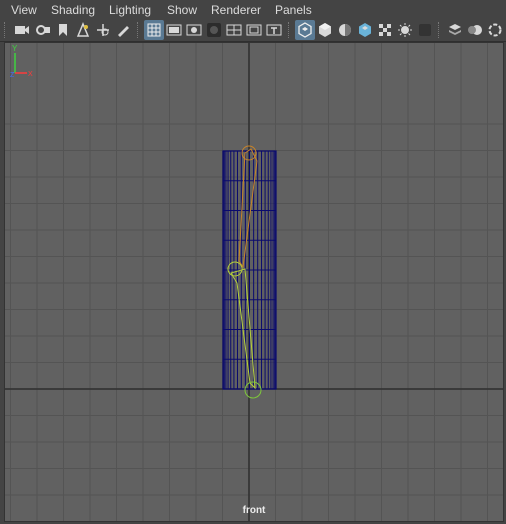  Describe the element at coordinates (235, 269) in the screenshot. I see `joint-mid` at that location.